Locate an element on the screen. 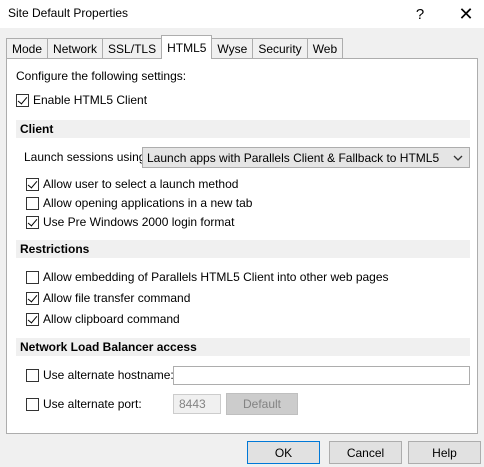 This screenshot has height=467, width=484. allow-new-tab-checkbox: Allow opening applications in a new tab is located at coordinates (139, 203).